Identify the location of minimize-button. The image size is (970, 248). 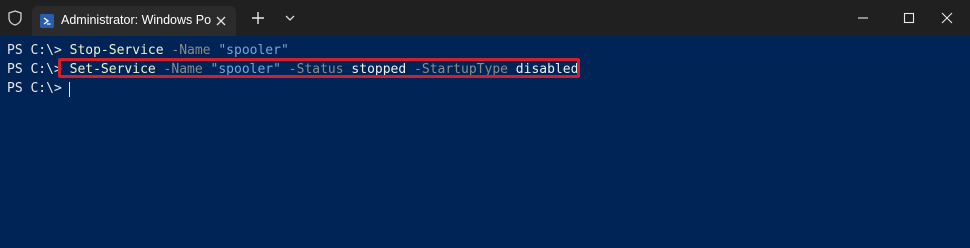
(863, 18).